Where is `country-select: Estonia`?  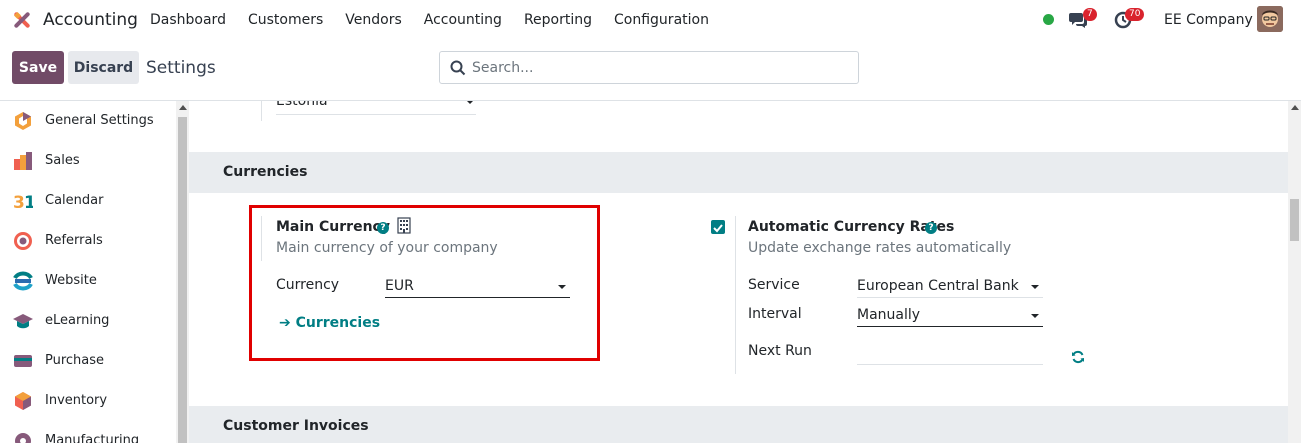 country-select: Estonia is located at coordinates (376, 108).